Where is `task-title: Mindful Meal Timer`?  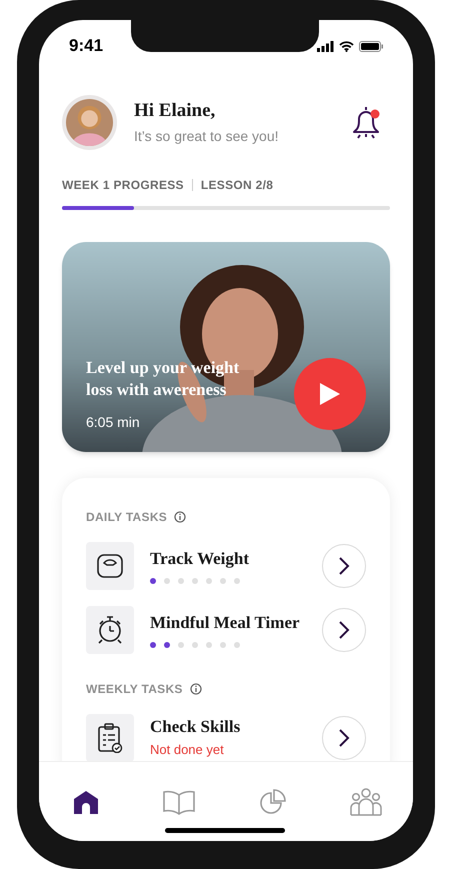 task-title: Mindful Meal Timer is located at coordinates (225, 623).